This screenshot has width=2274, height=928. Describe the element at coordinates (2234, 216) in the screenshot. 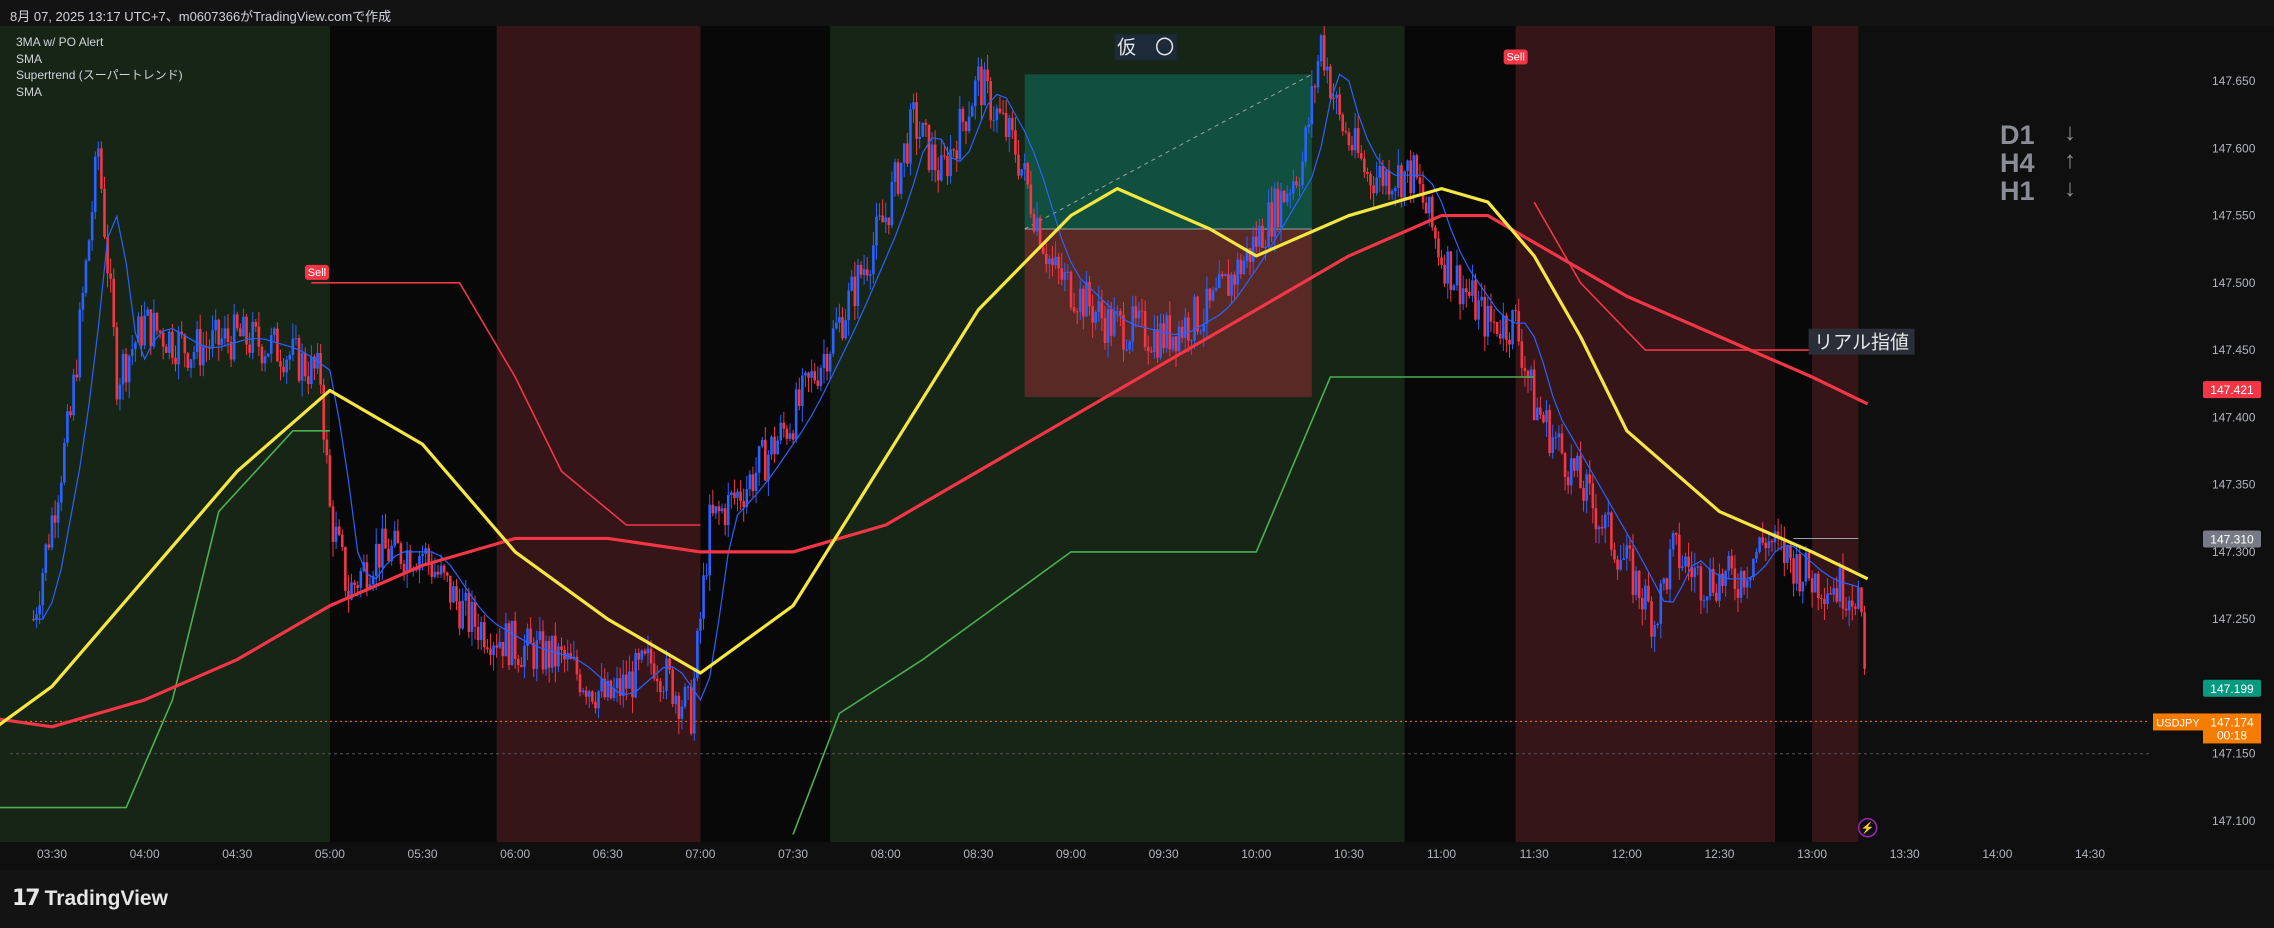

I see `y-tick-label: 147.550` at that location.